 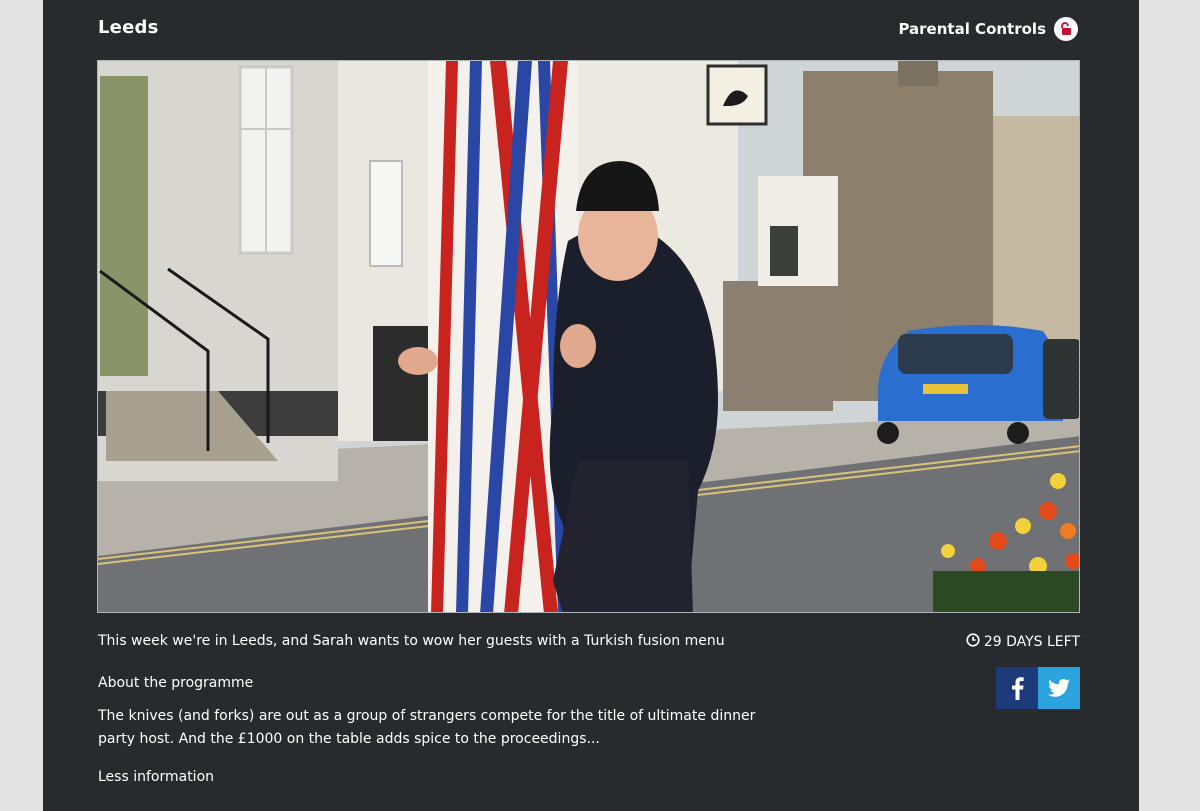 I want to click on facebook-icon, so click(x=1018, y=688).